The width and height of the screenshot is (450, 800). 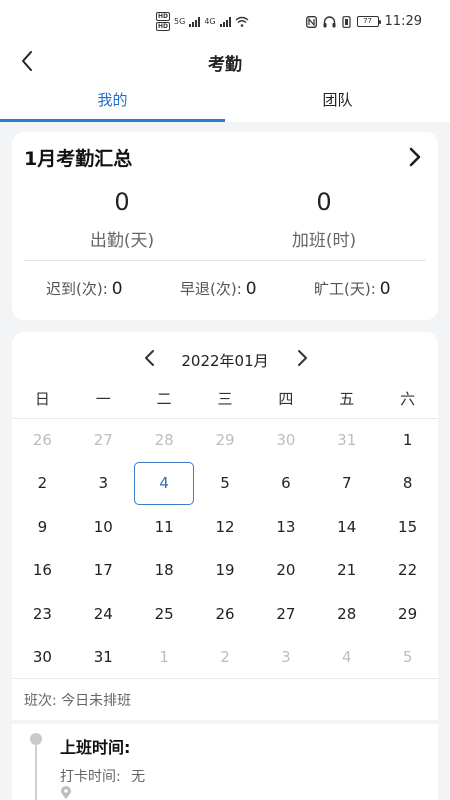 I want to click on calendar-day: 21, so click(x=346, y=571).